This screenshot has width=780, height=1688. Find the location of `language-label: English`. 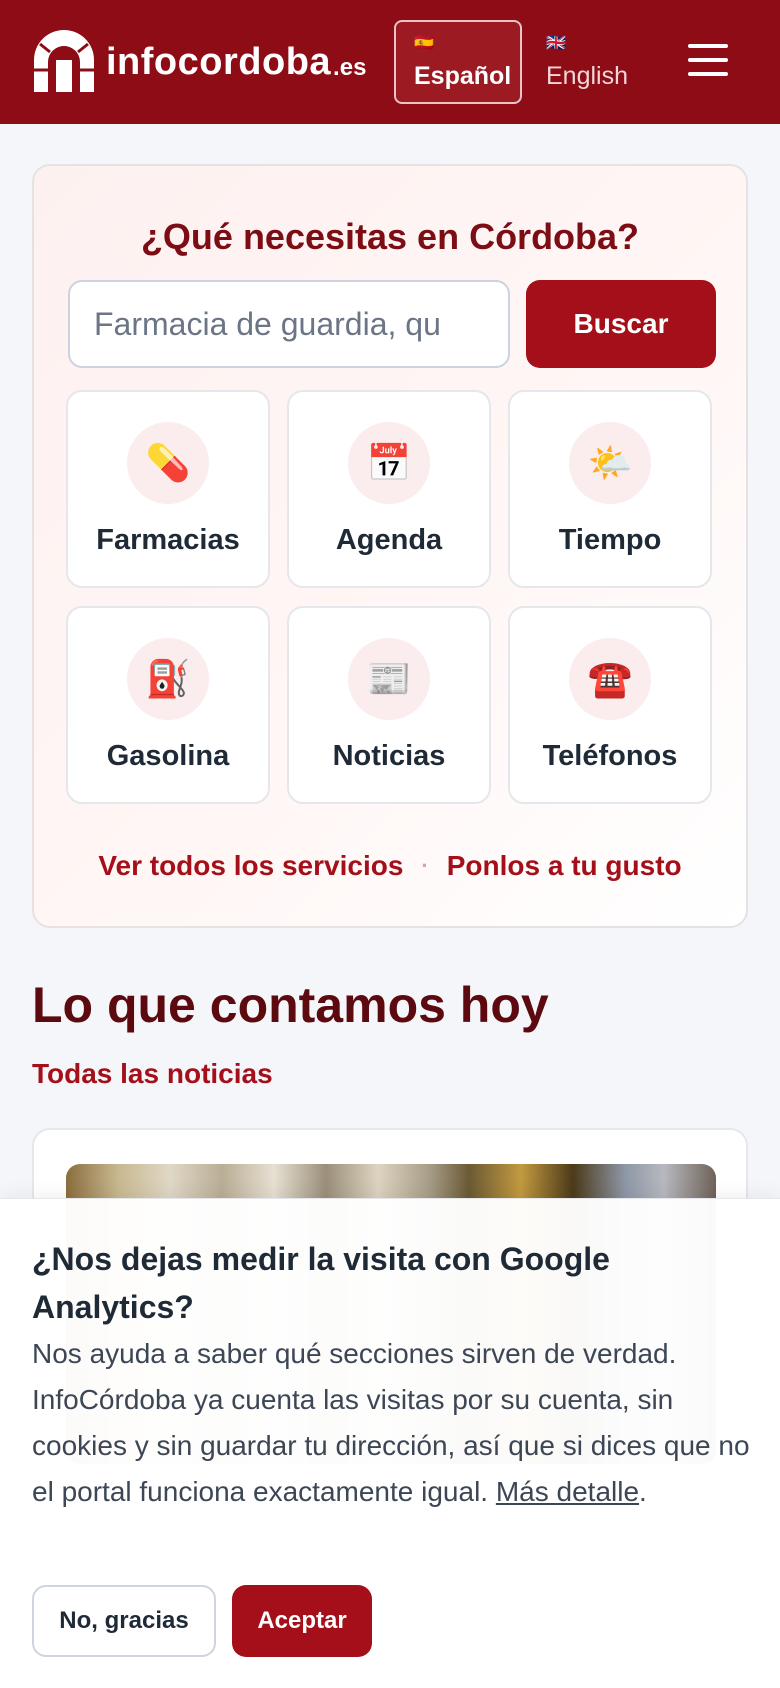

language-label: English is located at coordinates (587, 75).